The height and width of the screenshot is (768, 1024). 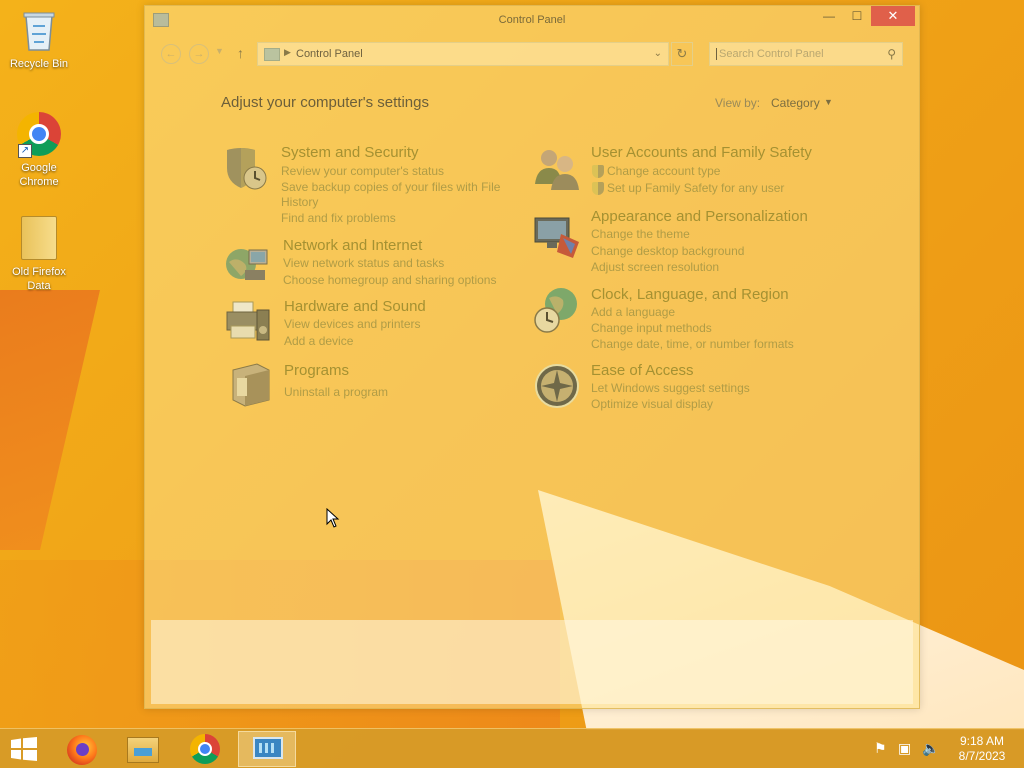 I want to click on title-bar: Control Panel — ☐ ✕, so click(x=532, y=21).